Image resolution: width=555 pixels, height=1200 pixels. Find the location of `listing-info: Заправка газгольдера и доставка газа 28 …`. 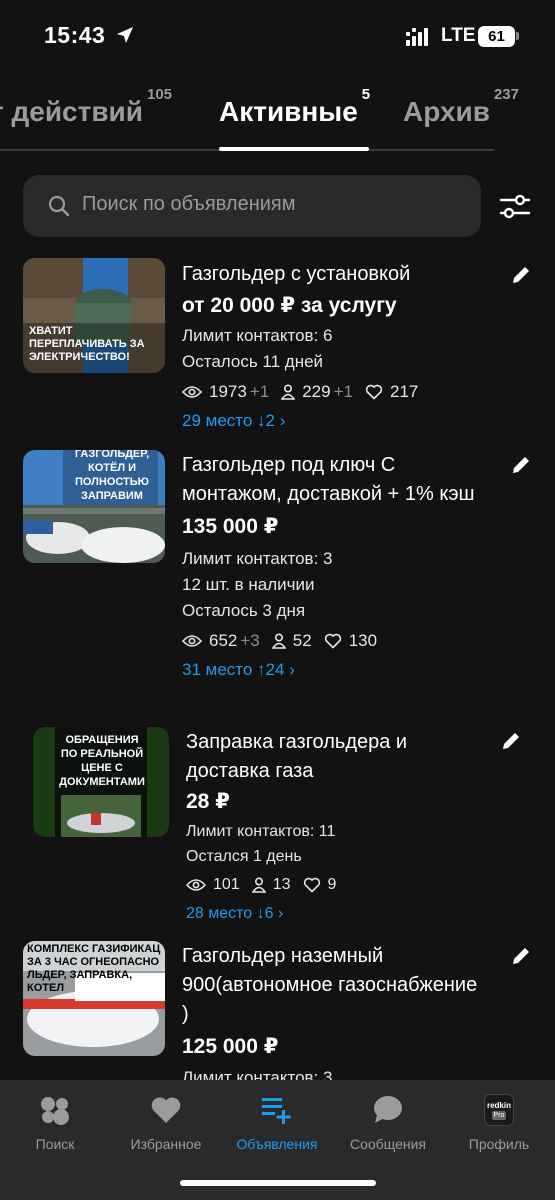

listing-info: Заправка газгольдера и доставка газа 28 … is located at coordinates (336, 828).